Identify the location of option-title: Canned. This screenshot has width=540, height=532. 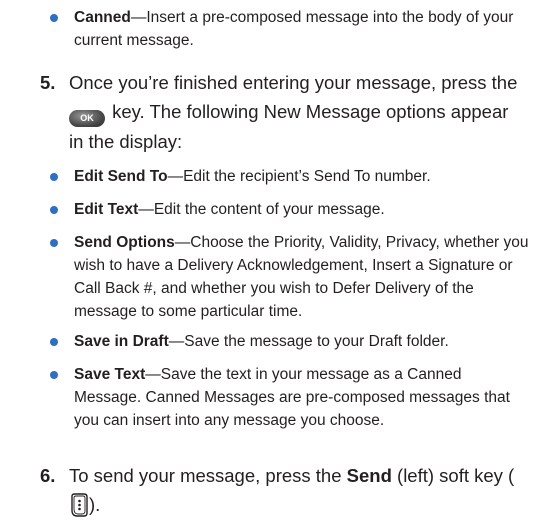
(102, 17).